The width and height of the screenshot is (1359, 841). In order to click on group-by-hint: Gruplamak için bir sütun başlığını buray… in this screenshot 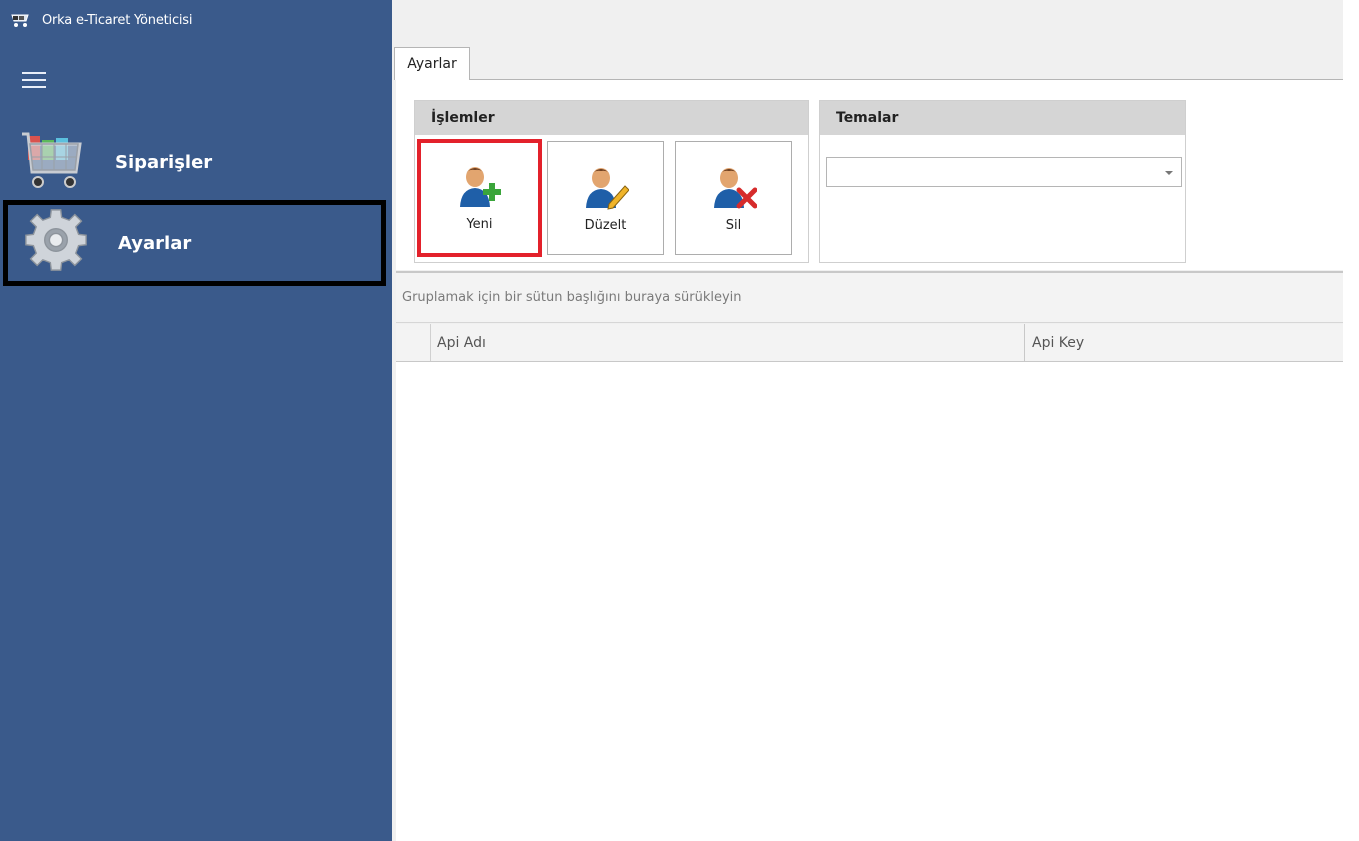, I will do `click(572, 297)`.